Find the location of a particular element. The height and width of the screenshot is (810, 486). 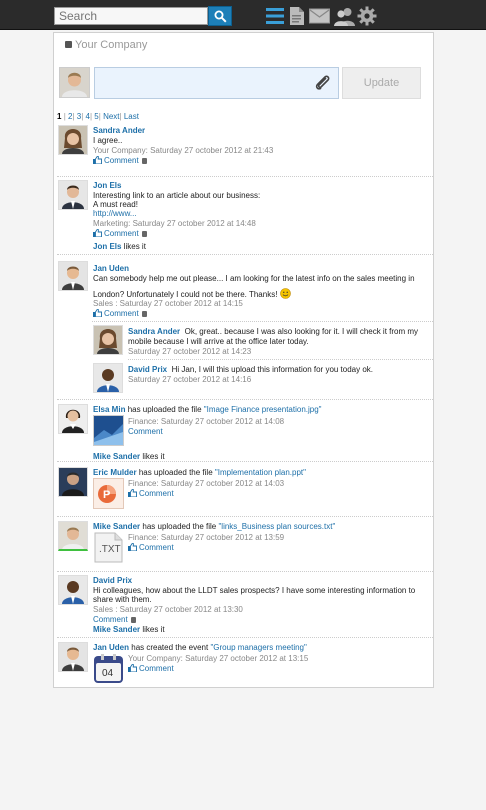

likes-line: Jon Els likes it is located at coordinates (119, 246).